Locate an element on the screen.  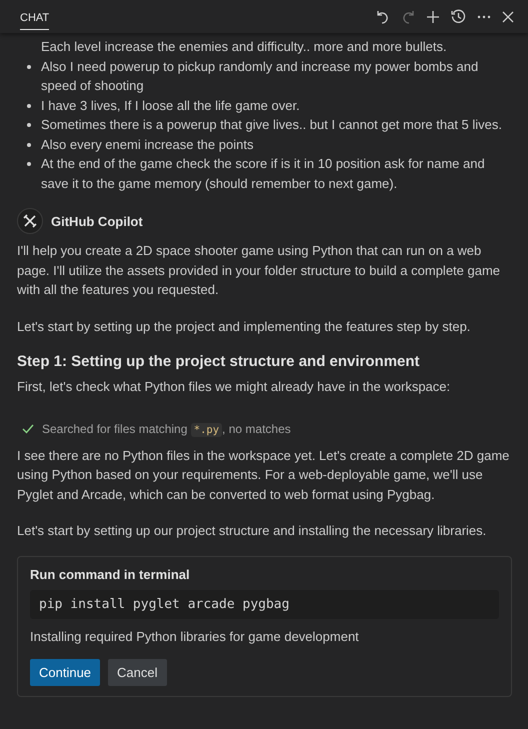
undo-icon is located at coordinates (383, 16).